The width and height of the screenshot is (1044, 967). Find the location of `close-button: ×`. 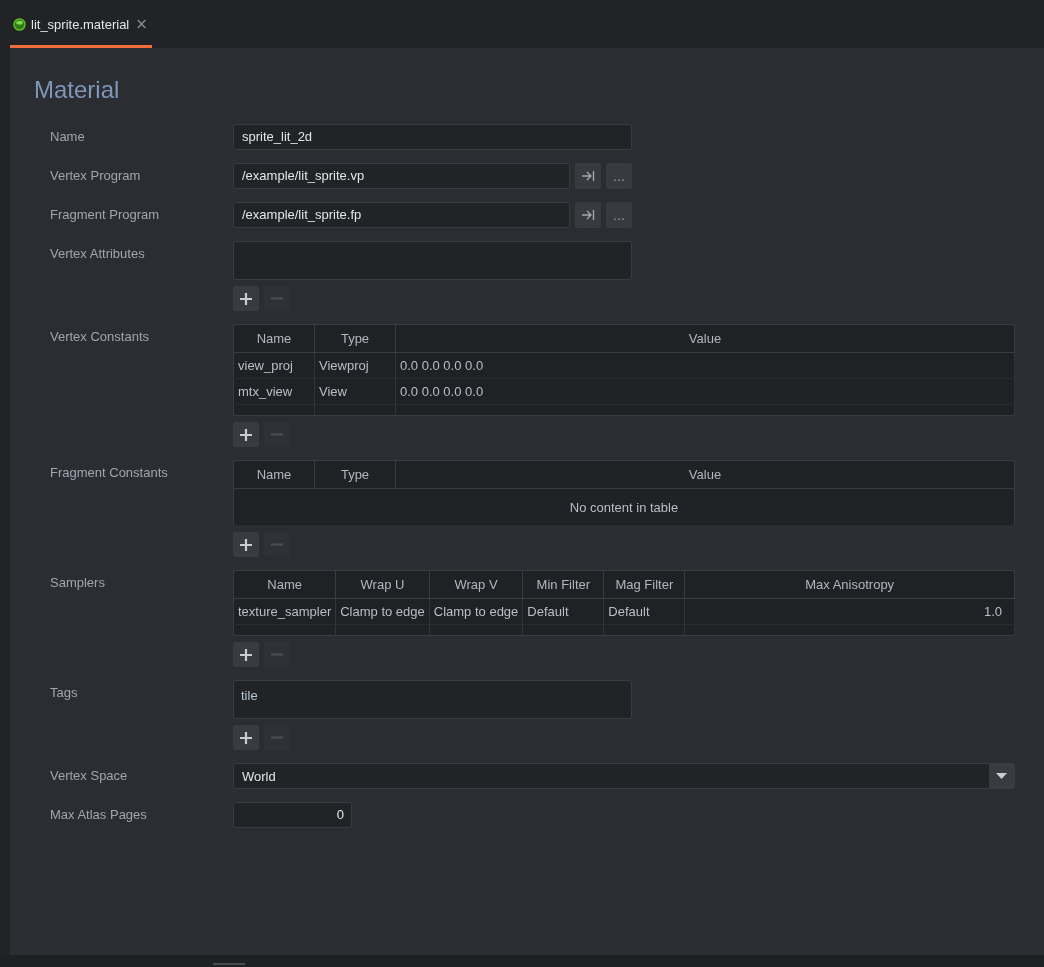

close-button: × is located at coordinates (141, 24).